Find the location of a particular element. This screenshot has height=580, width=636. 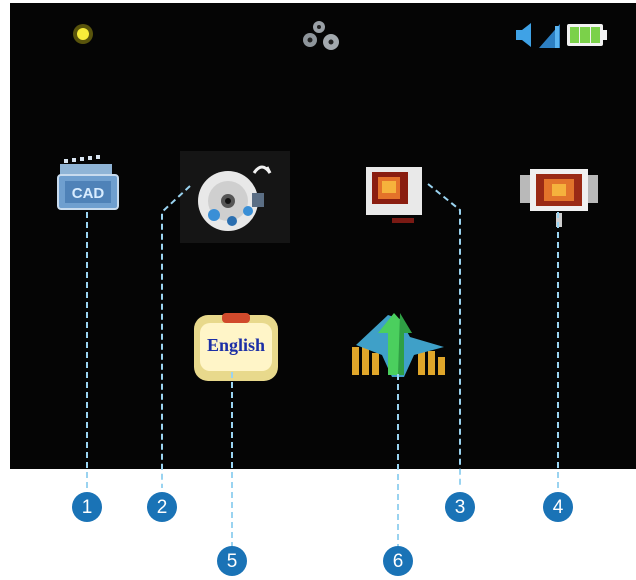

callout-badge-1: 1 is located at coordinates (87, 507).